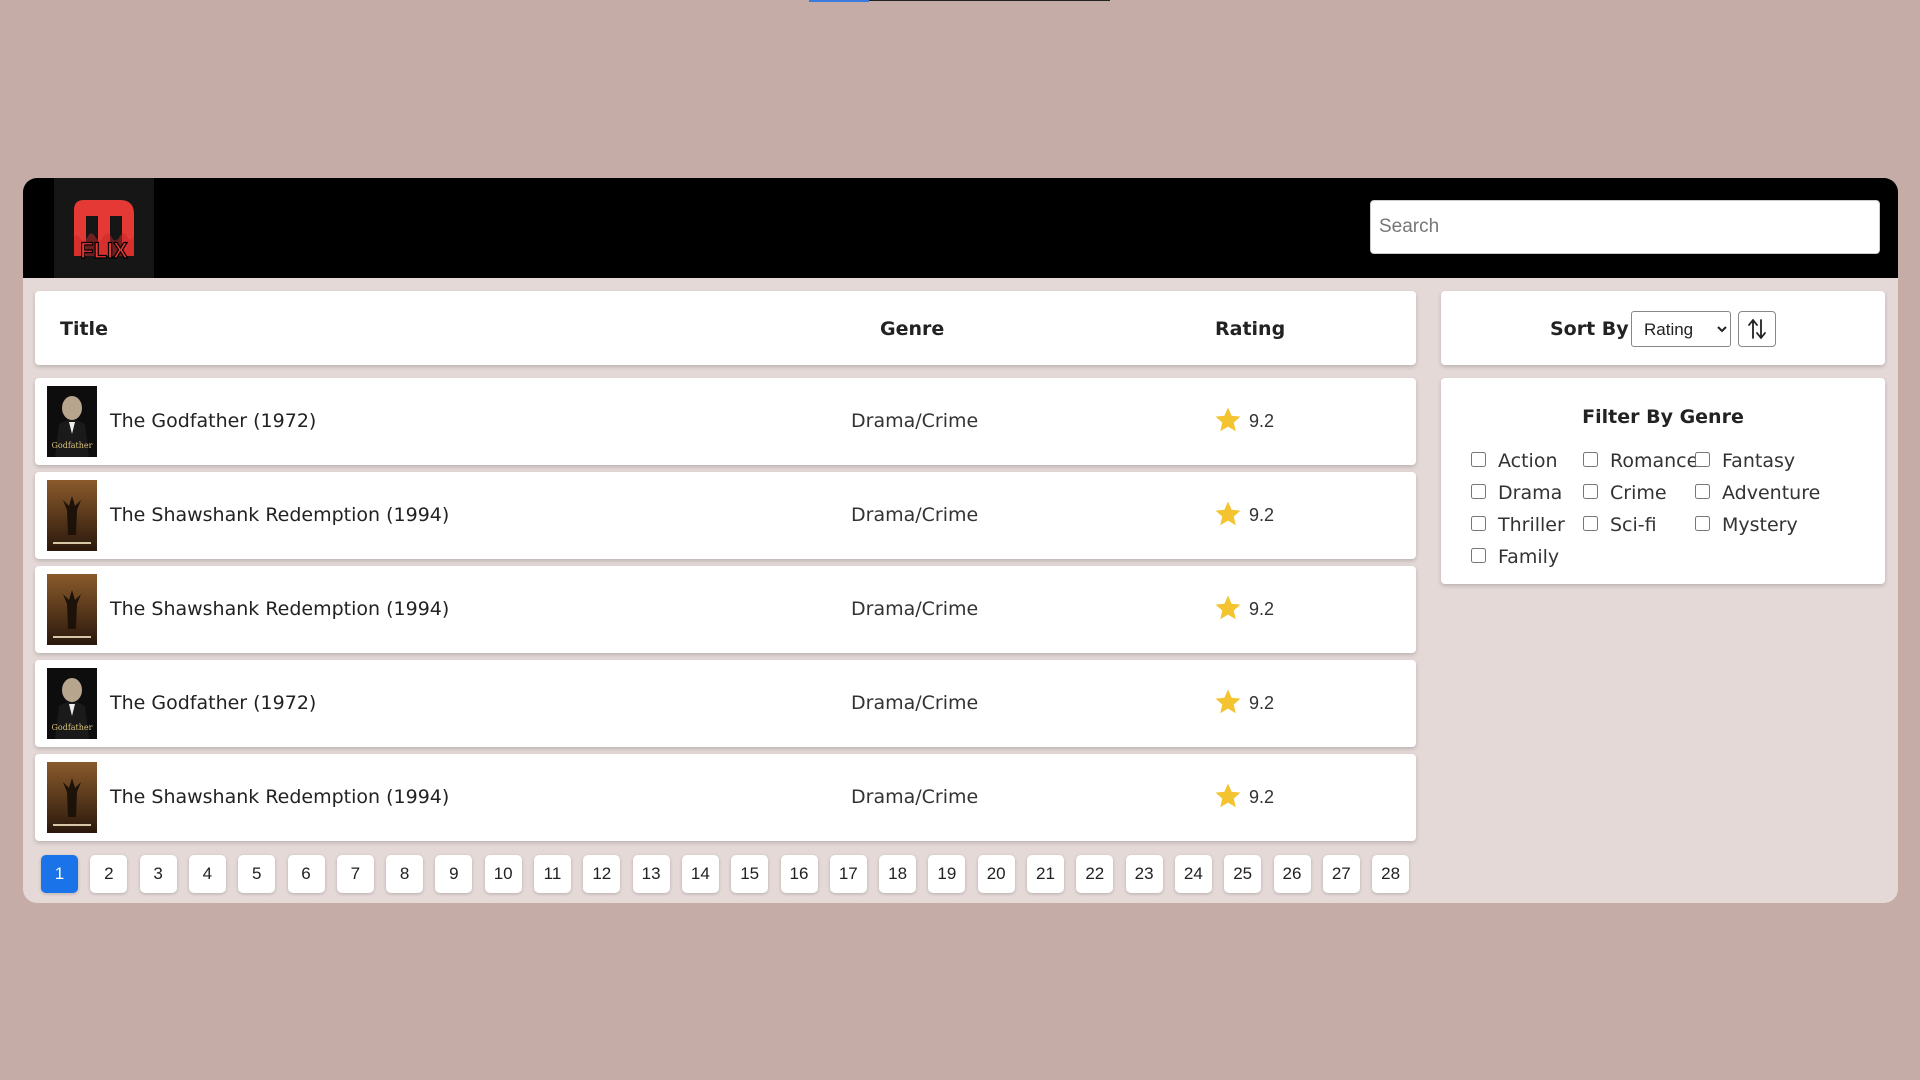  What do you see at coordinates (839, 1) in the screenshot?
I see `top-progress-accent` at bounding box center [839, 1].